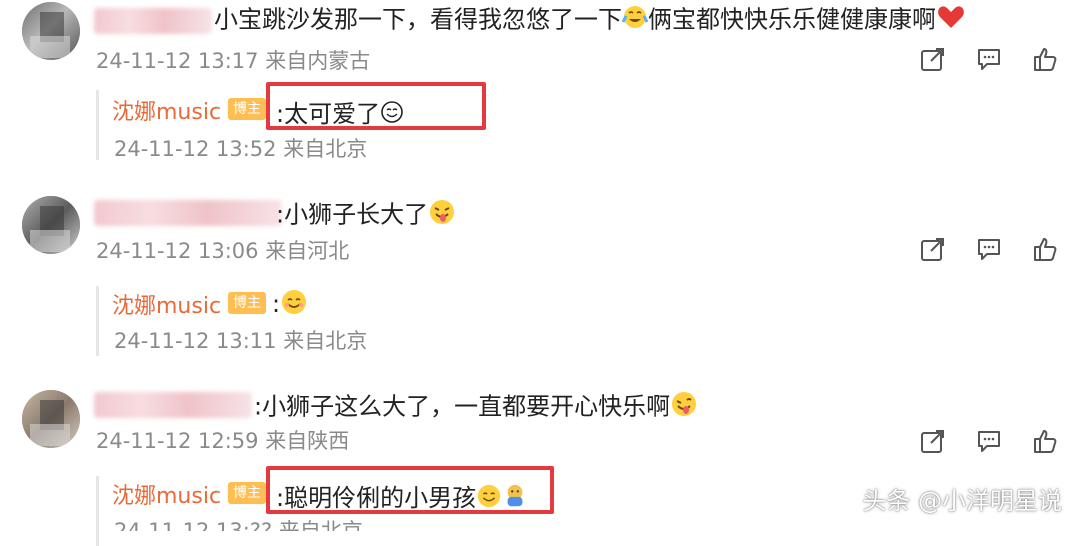  I want to click on comment-text-main: :小狮子这么大了，一直都要开心快乐啊, so click(462, 406).